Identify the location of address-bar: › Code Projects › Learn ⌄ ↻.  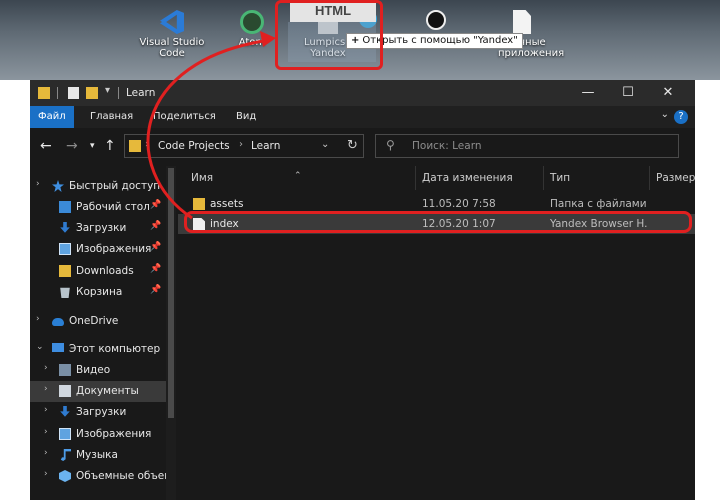
(244, 146).